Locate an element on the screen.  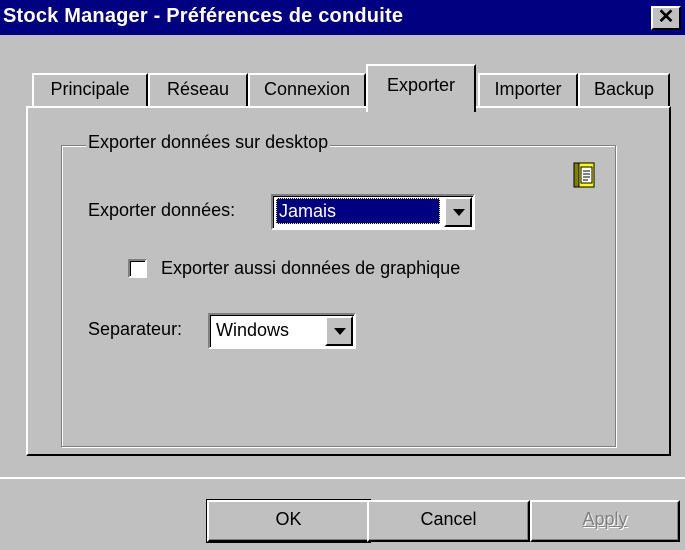
export-data-value: Jamais is located at coordinates (358, 211).